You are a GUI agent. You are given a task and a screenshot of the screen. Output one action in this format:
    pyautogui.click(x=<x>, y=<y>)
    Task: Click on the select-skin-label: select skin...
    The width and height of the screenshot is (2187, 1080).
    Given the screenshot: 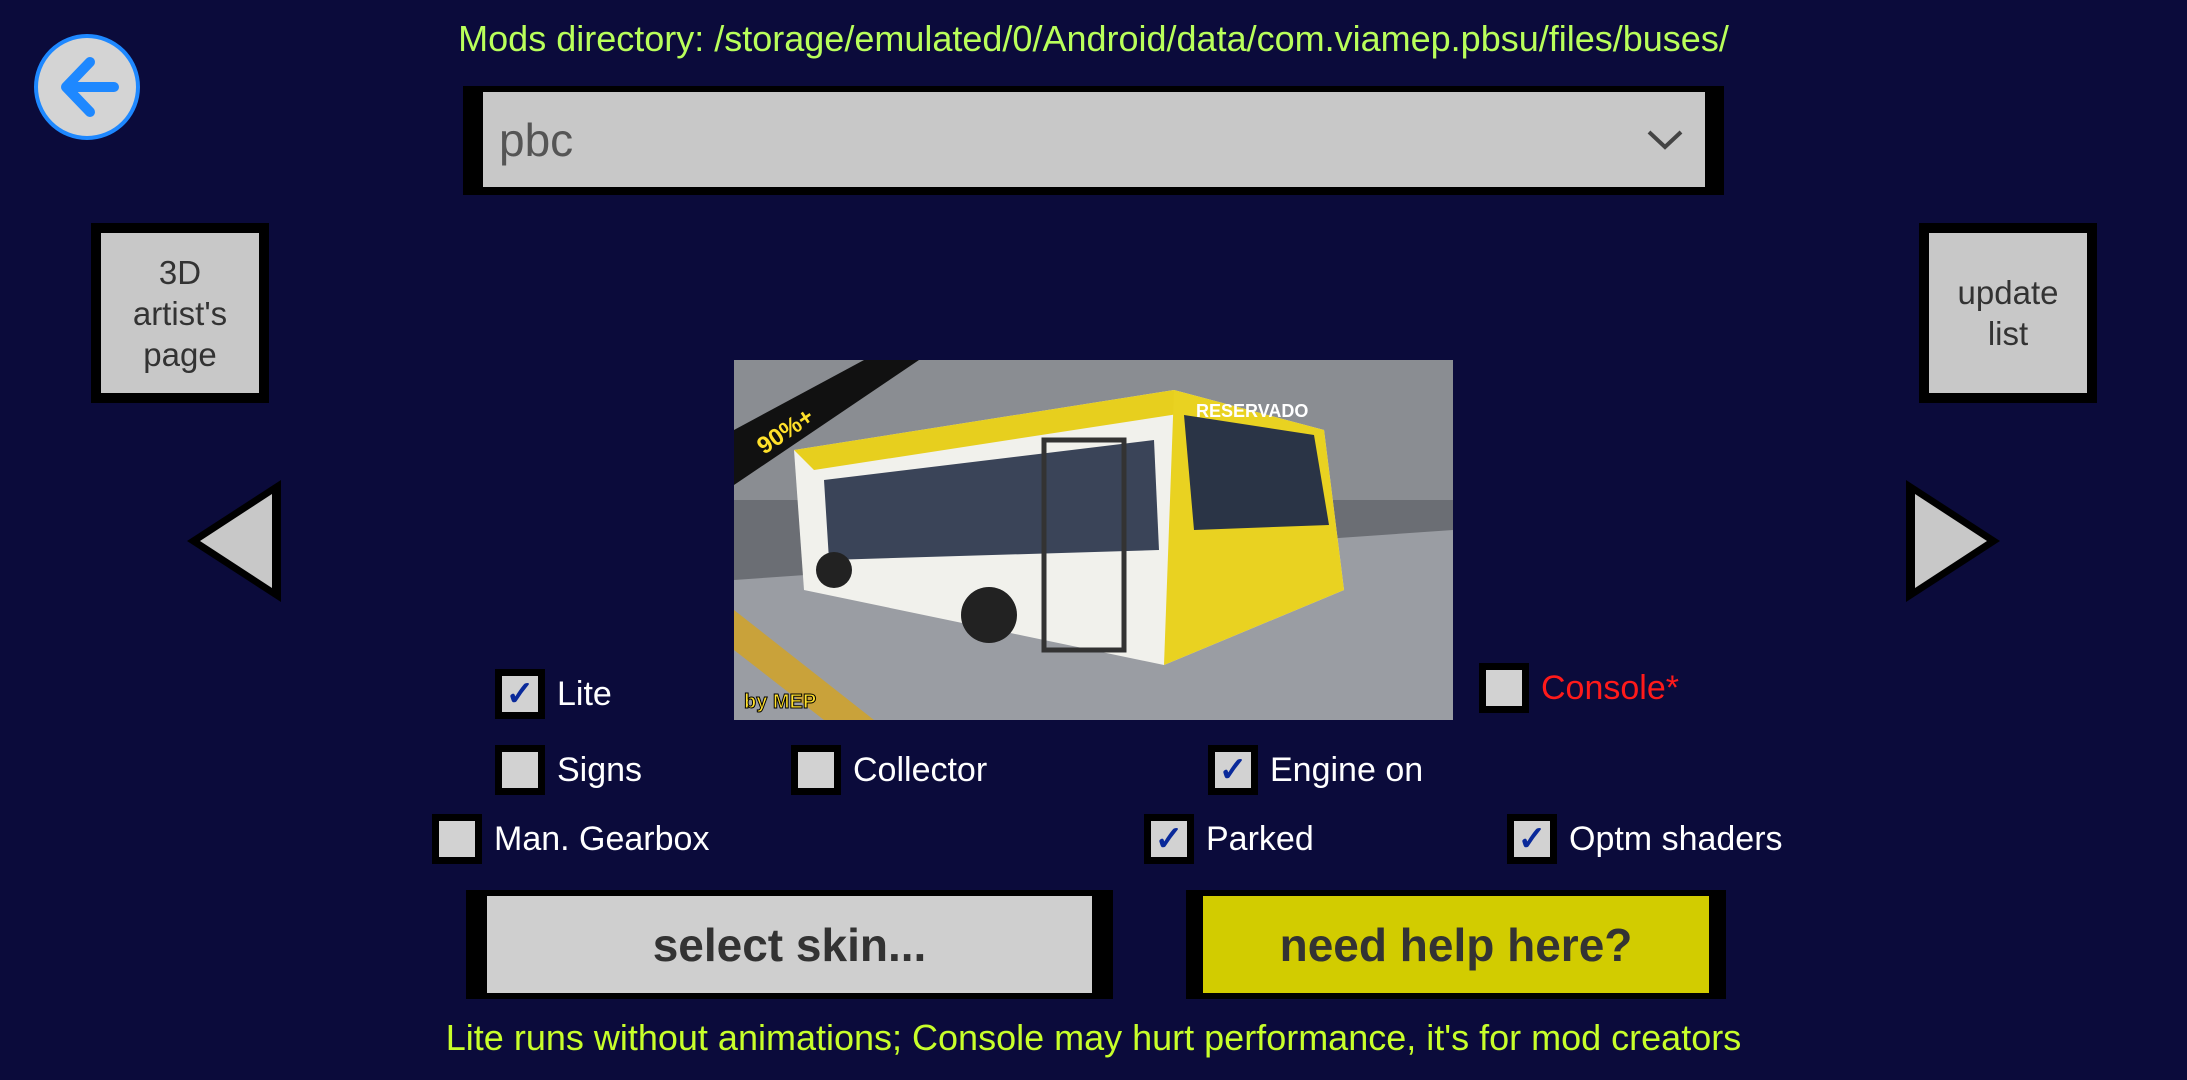 What is the action you would take?
    pyautogui.click(x=789, y=944)
    